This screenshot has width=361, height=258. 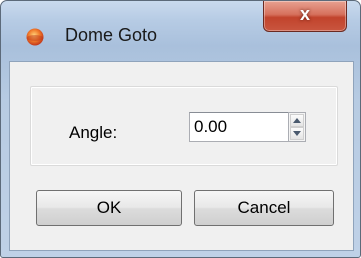 What do you see at coordinates (109, 208) in the screenshot?
I see `ok-button: OK` at bounding box center [109, 208].